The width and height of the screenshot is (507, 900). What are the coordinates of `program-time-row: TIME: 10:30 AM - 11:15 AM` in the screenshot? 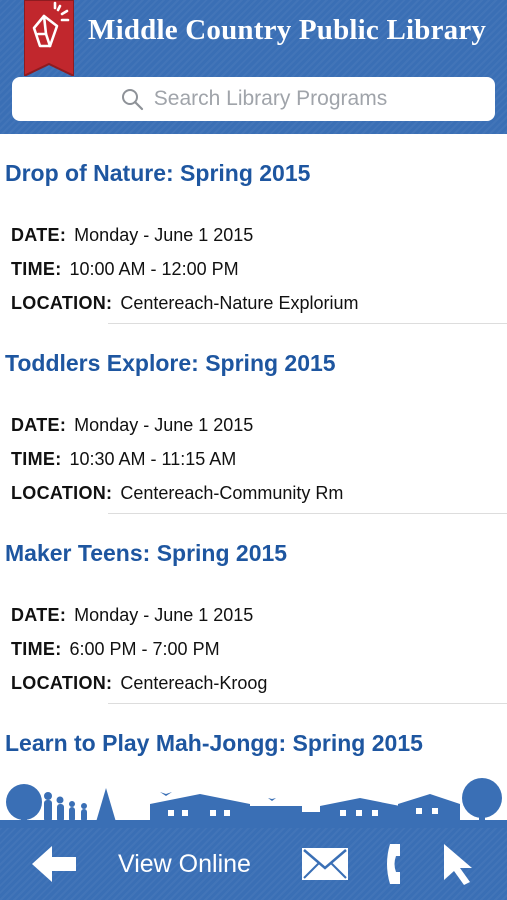 It's located at (123, 459).